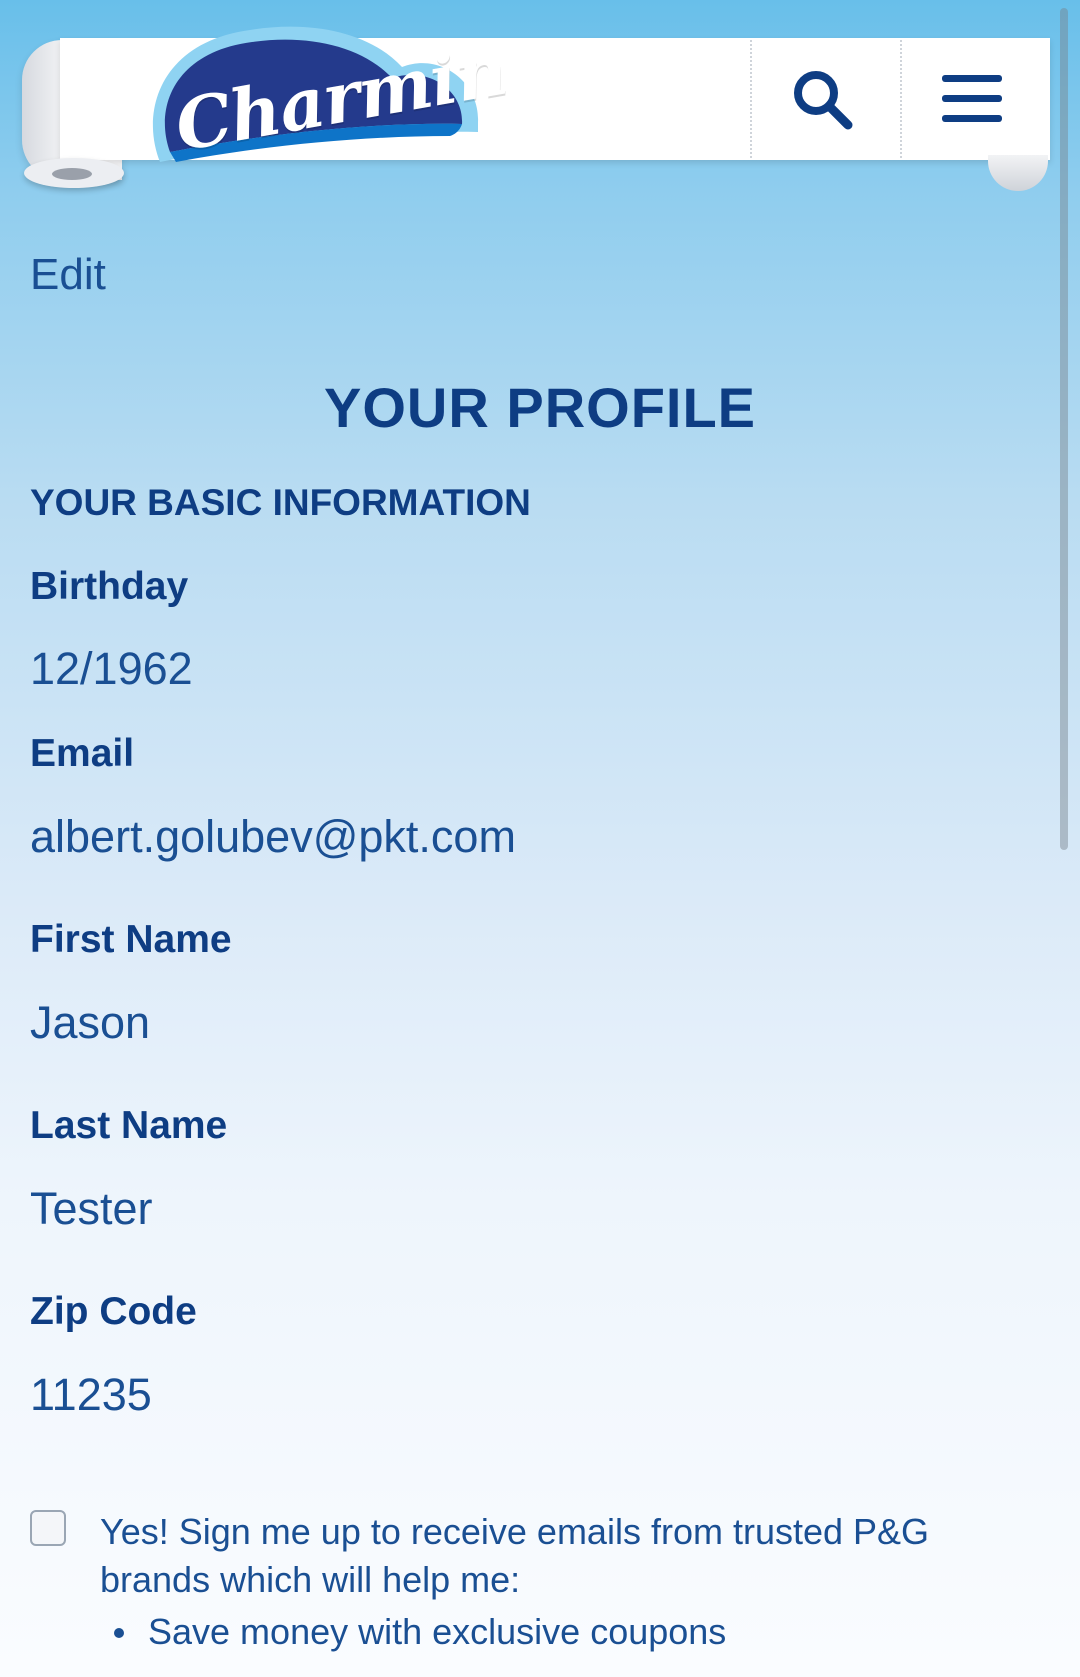  Describe the element at coordinates (540, 100) in the screenshot. I see `site-header: Charmin` at that location.